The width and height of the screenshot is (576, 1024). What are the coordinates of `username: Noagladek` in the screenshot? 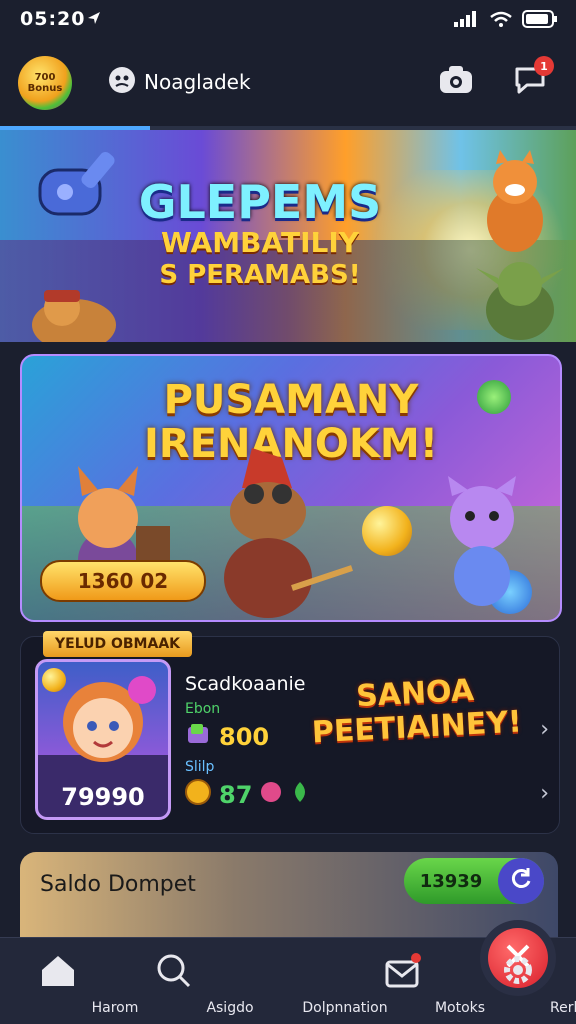 It's located at (197, 82).